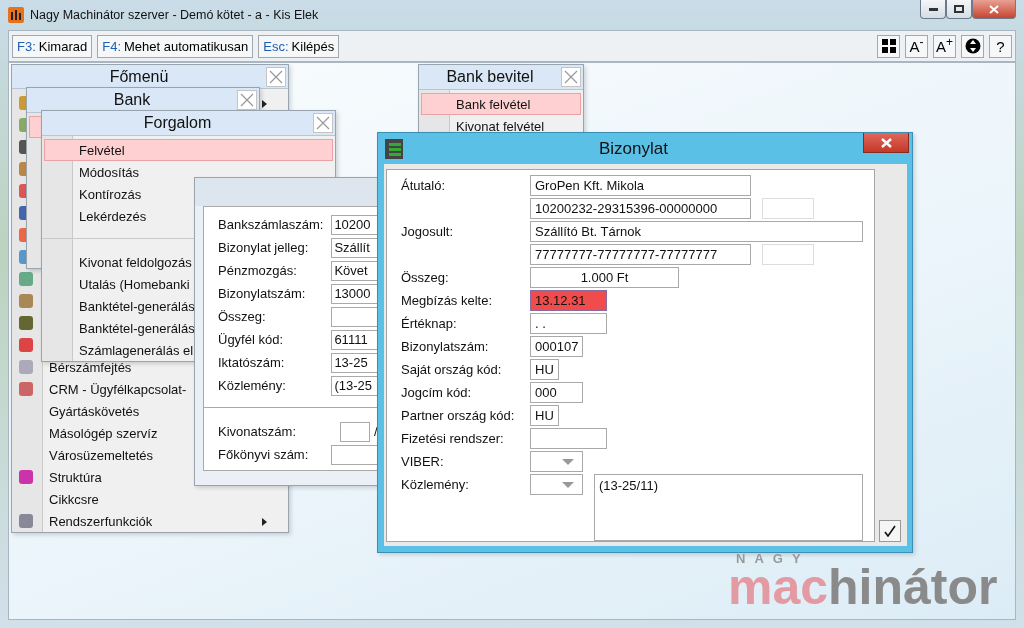 This screenshot has width=1024, height=628. I want to click on grid-icon, so click(888, 46).